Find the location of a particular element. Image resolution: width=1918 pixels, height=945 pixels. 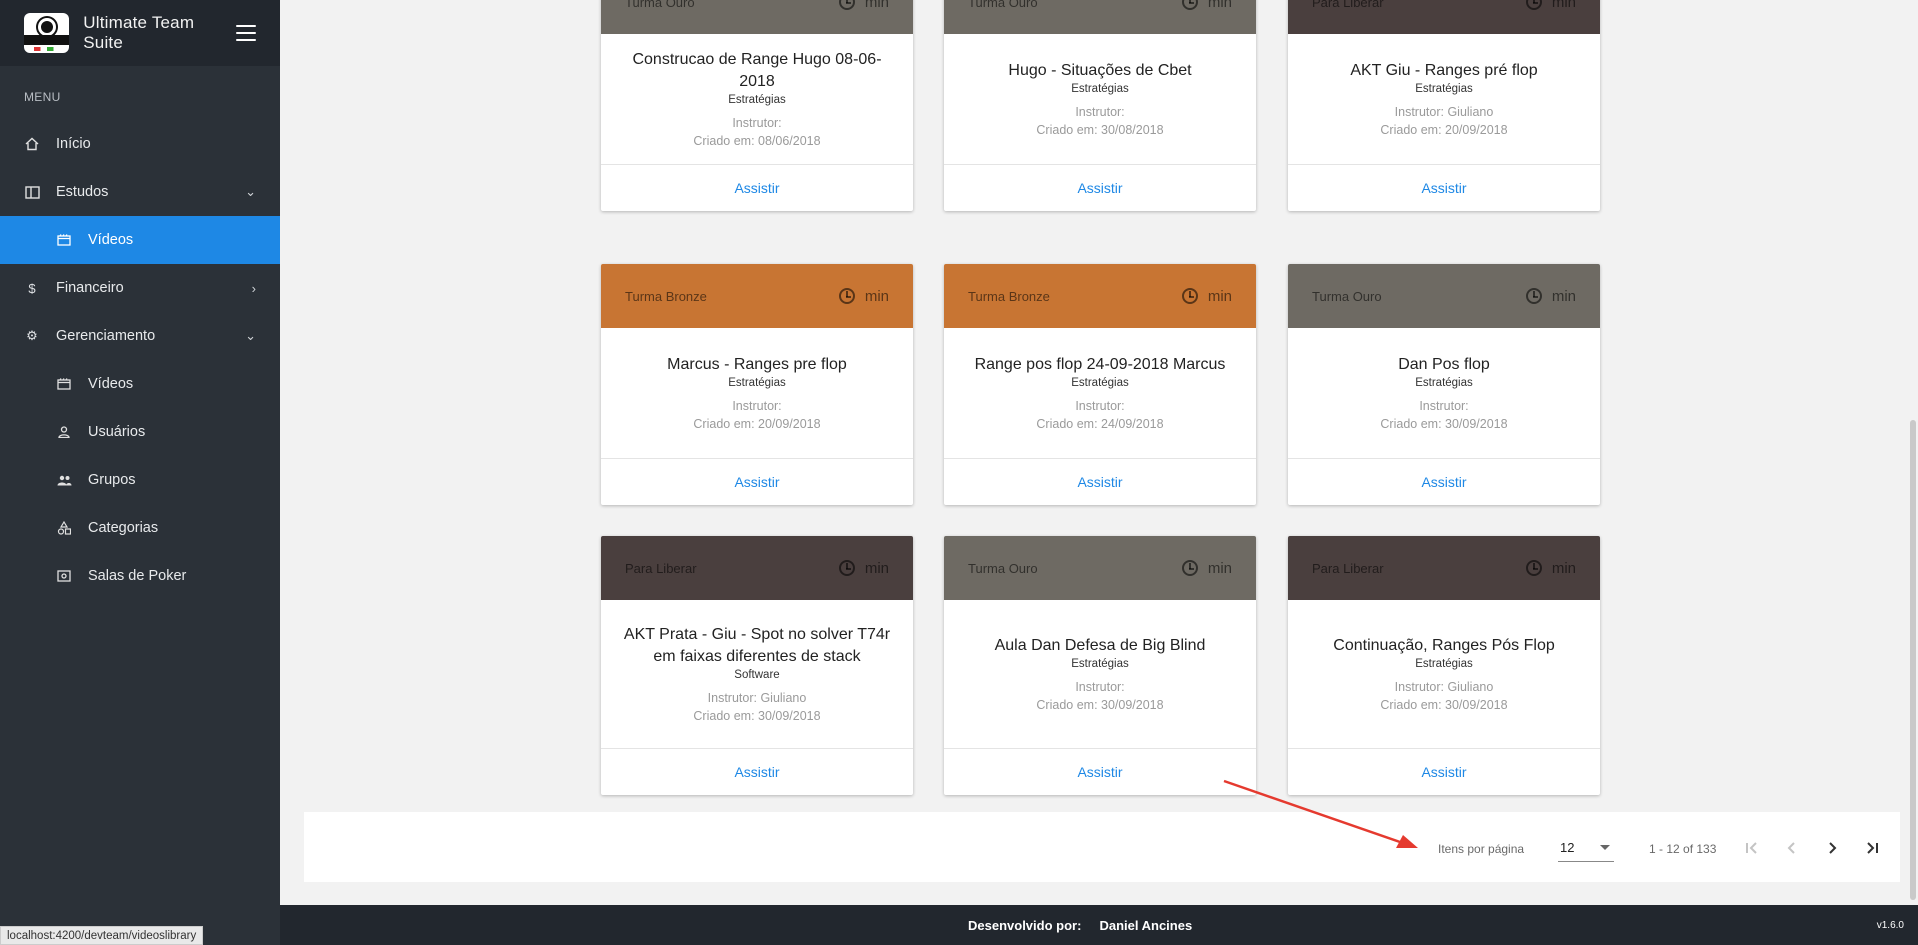

card-title: AKT Giu - Ranges pré flop is located at coordinates (1444, 70).